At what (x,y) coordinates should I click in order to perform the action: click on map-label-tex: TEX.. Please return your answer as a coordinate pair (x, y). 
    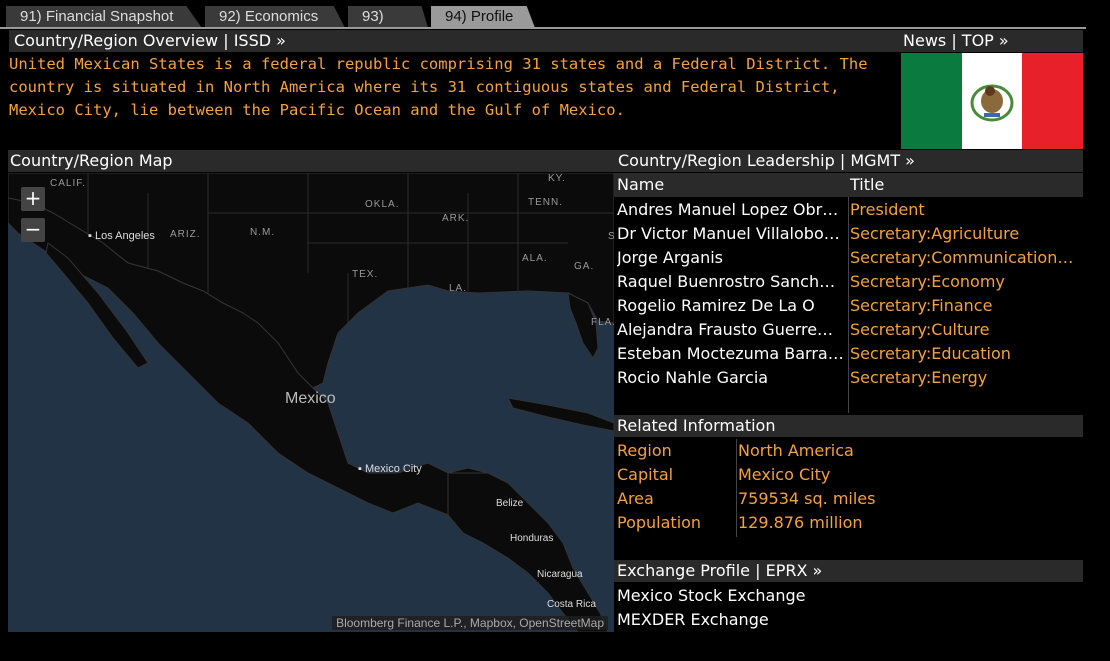
    Looking at the image, I should click on (365, 274).